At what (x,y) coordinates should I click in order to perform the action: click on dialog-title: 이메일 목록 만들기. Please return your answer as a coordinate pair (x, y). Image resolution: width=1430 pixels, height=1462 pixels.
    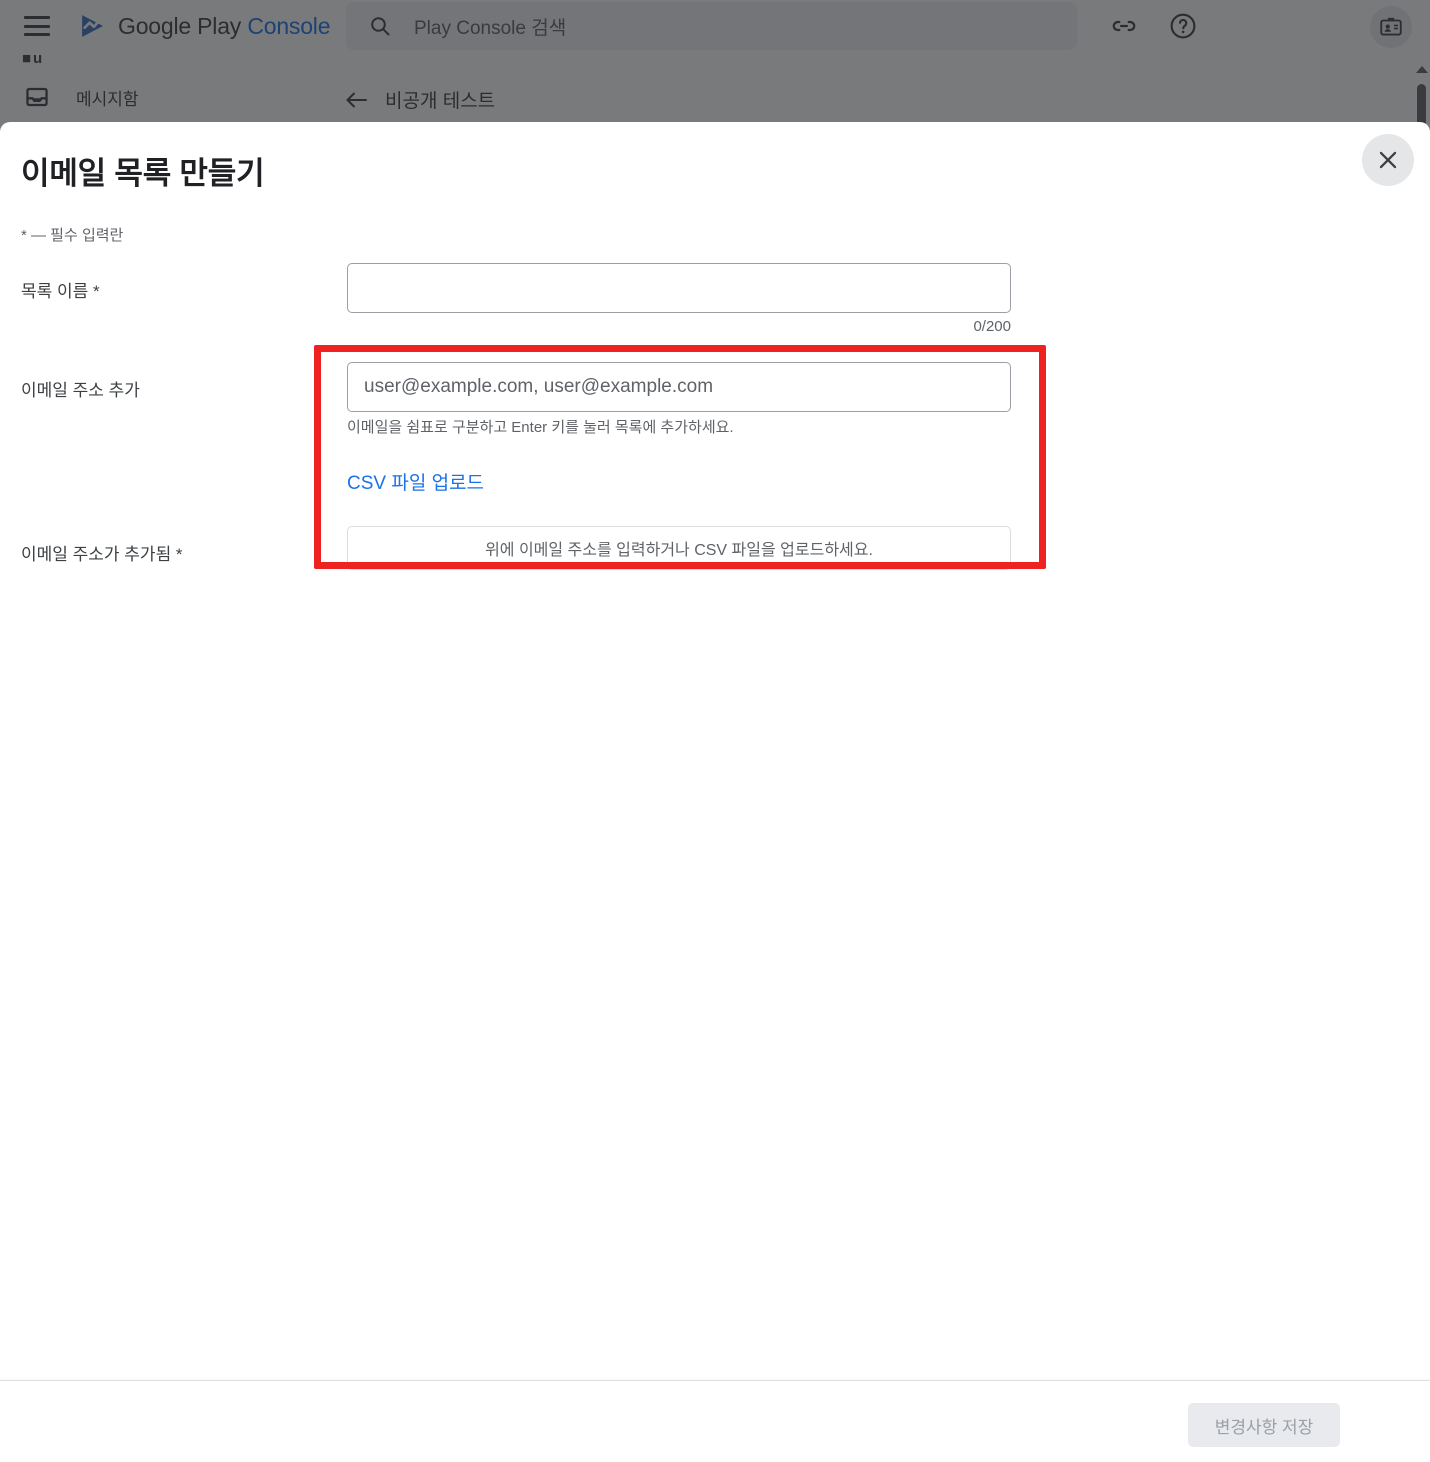
    Looking at the image, I should click on (143, 173).